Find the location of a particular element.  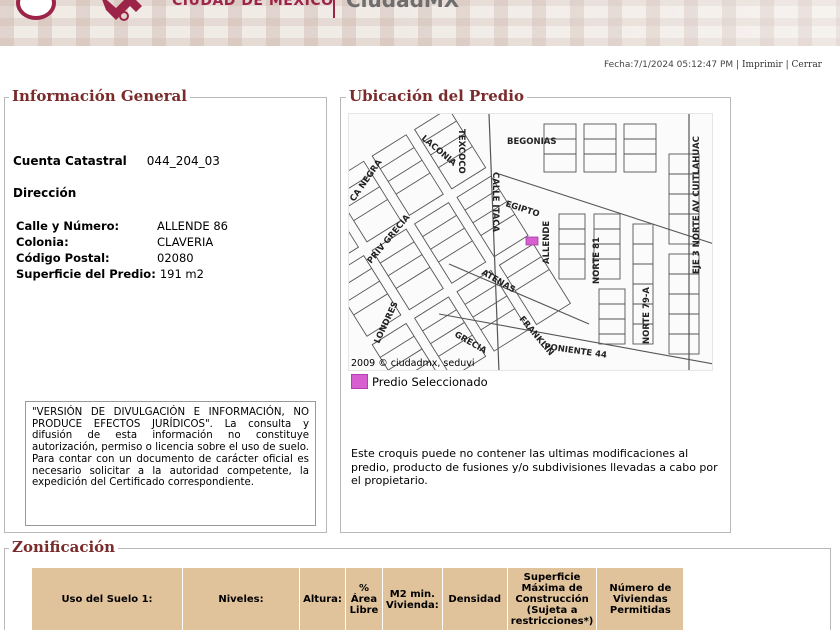

map-credit: 2009 © ciudadmx, seduvi is located at coordinates (413, 363).